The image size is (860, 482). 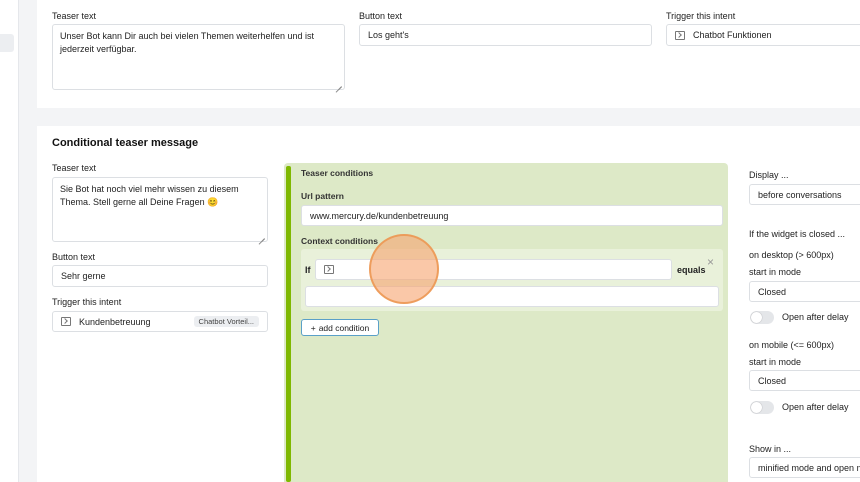 I want to click on url-pattern-input: www.mercury.de/kundenbetreuung, so click(x=512, y=215).